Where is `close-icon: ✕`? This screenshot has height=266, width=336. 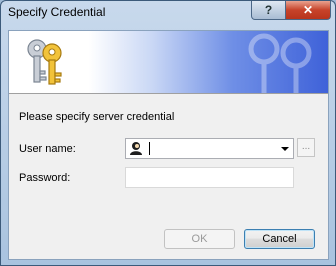
close-icon: ✕ is located at coordinates (308, 10).